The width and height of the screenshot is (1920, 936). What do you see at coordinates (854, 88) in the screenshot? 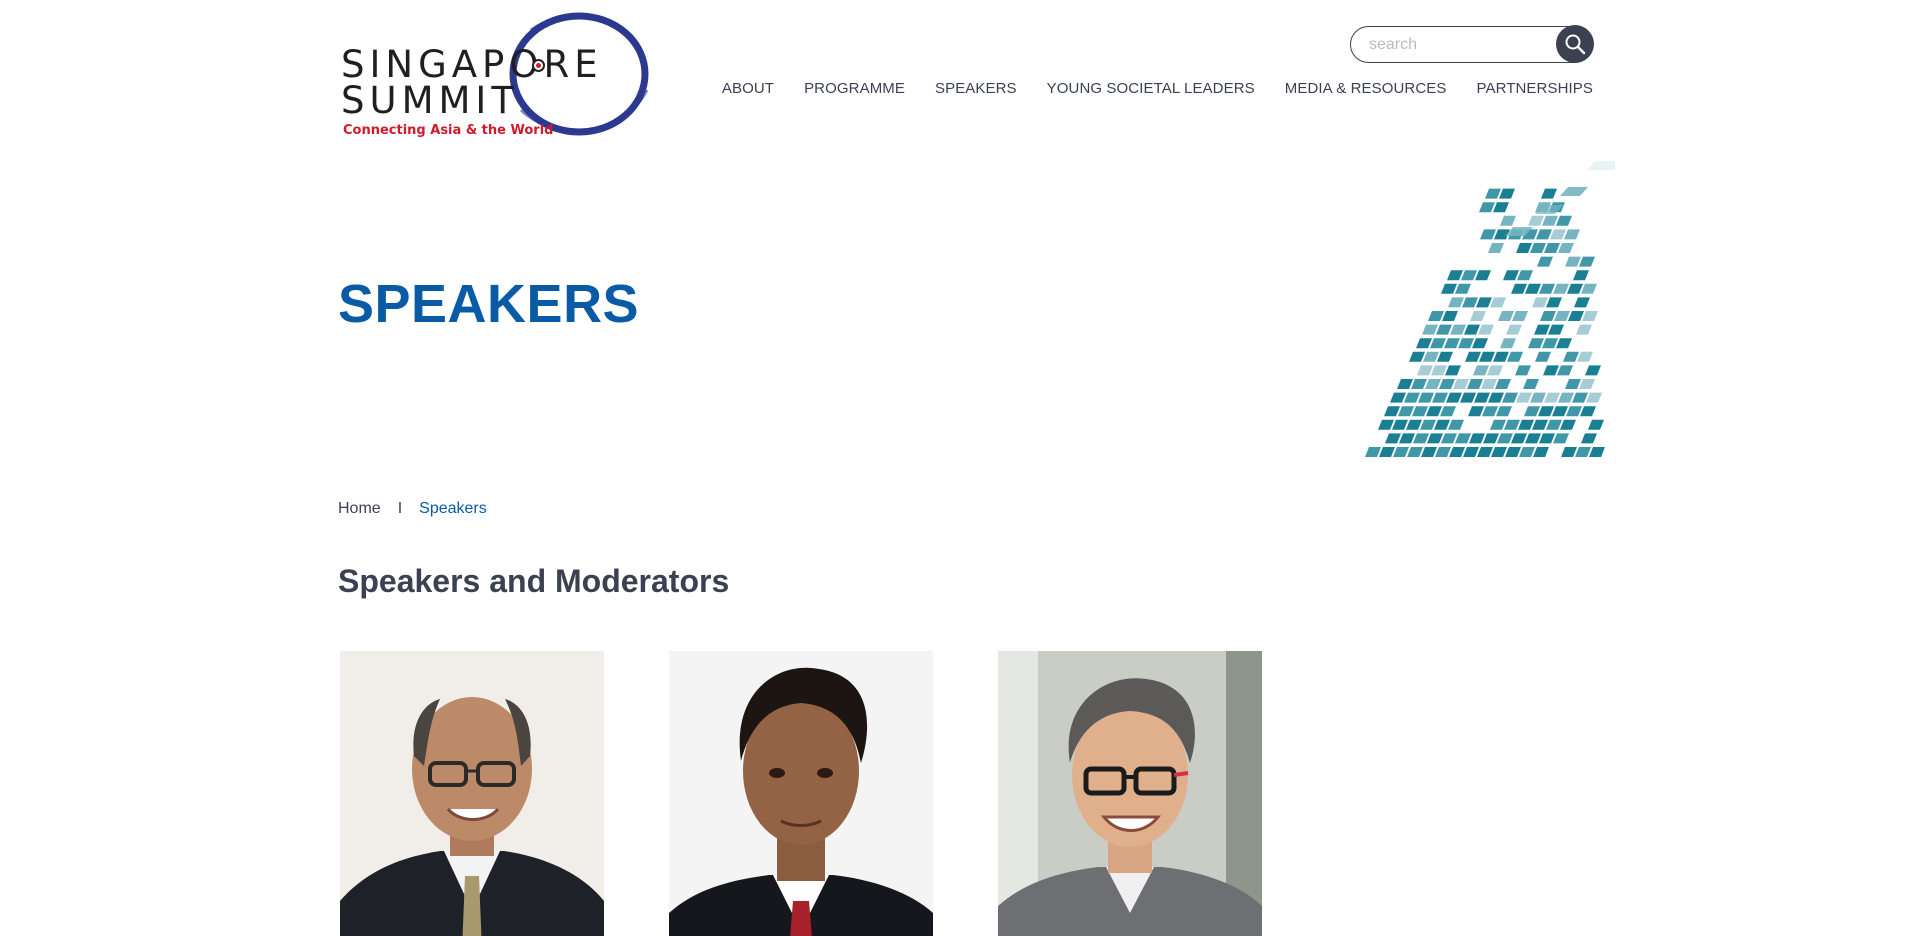
I see `nav-item-programme: PROGRAMME` at bounding box center [854, 88].